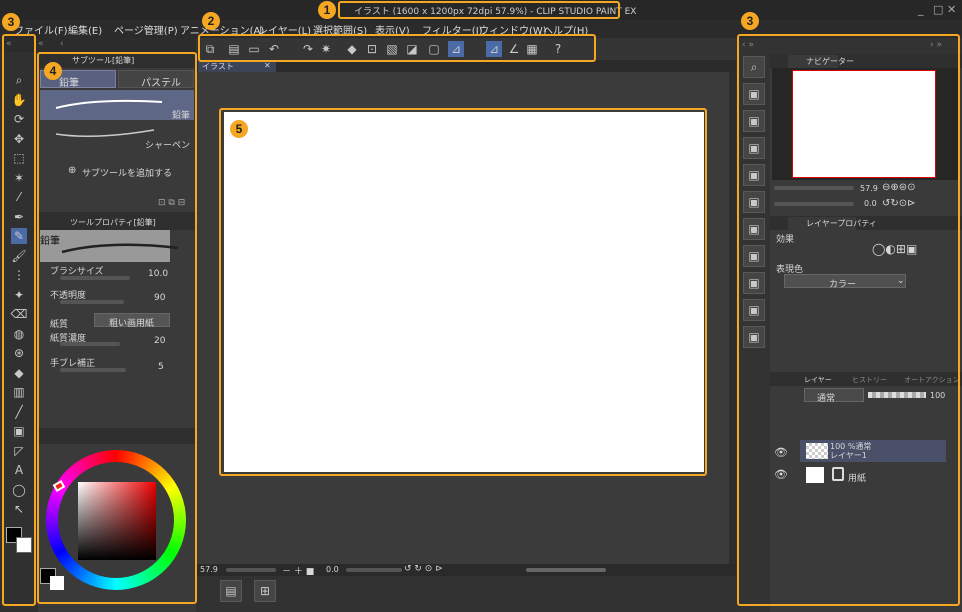  I want to click on move-icon: ✥, so click(19, 139).